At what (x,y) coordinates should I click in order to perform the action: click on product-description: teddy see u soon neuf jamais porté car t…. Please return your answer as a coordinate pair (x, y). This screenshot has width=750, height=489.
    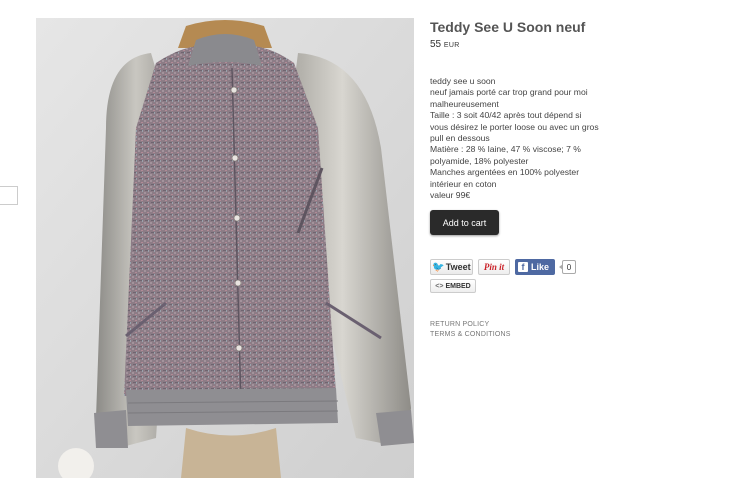
    Looking at the image, I should click on (580, 138).